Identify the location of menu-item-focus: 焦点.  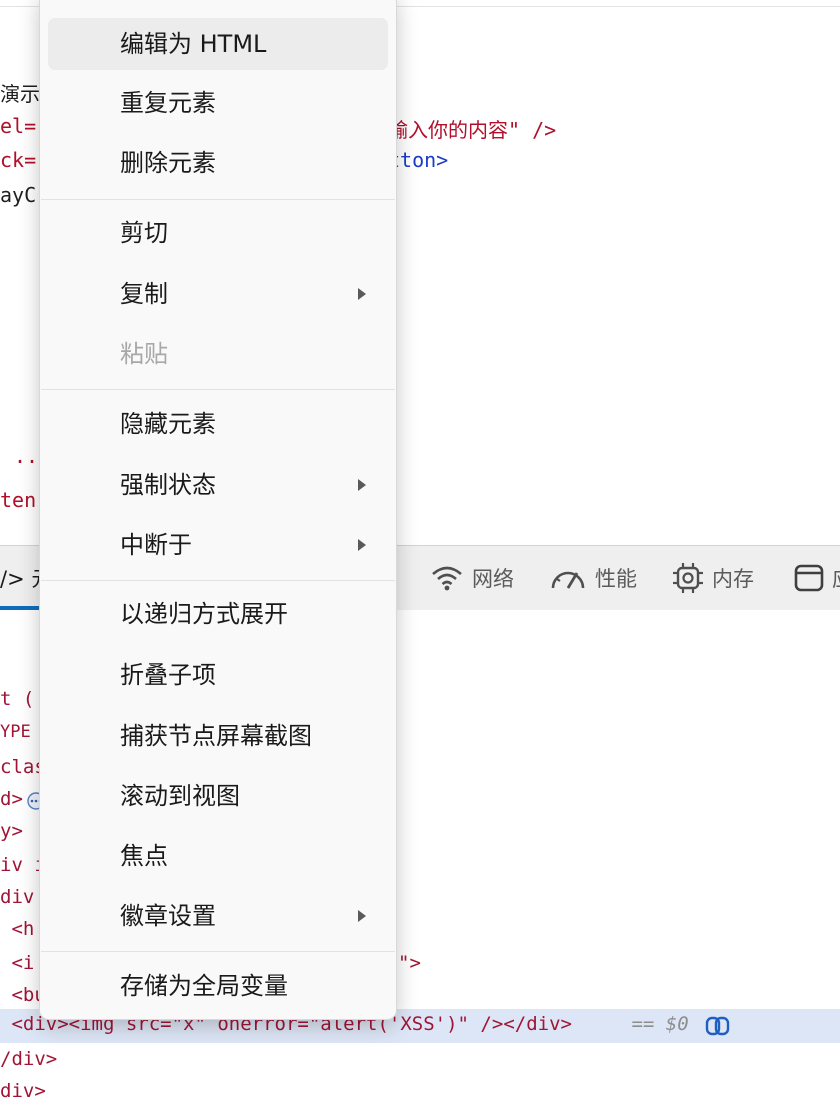
(218, 856).